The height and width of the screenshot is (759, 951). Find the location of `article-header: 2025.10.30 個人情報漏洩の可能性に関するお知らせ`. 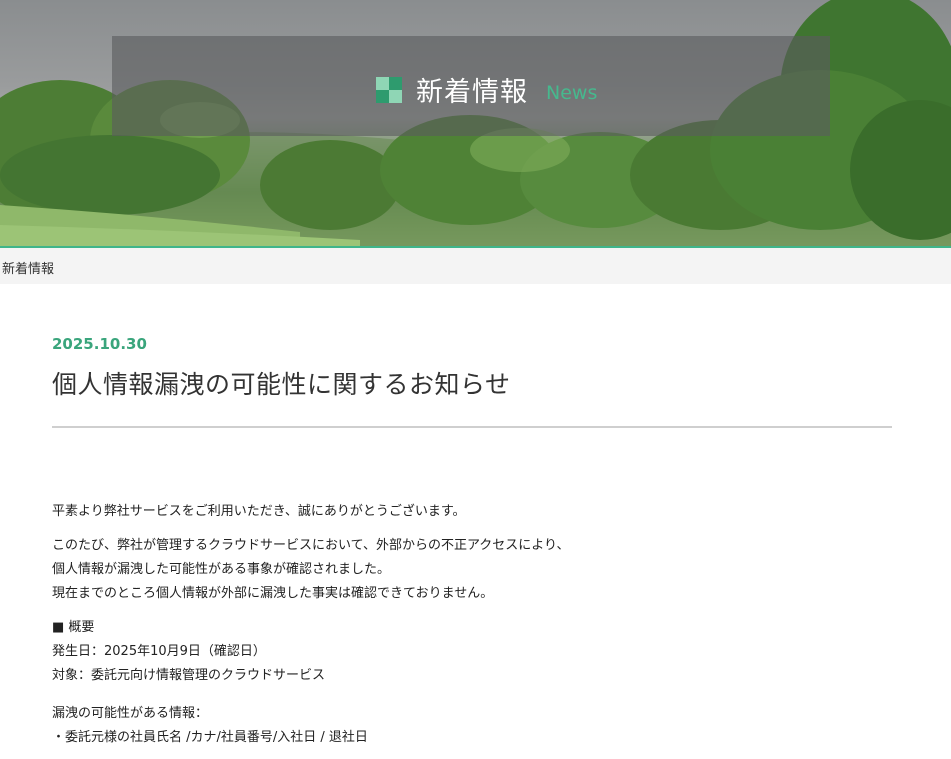

article-header: 2025.10.30 個人情報漏洩の可能性に関するお知らせ is located at coordinates (472, 379).